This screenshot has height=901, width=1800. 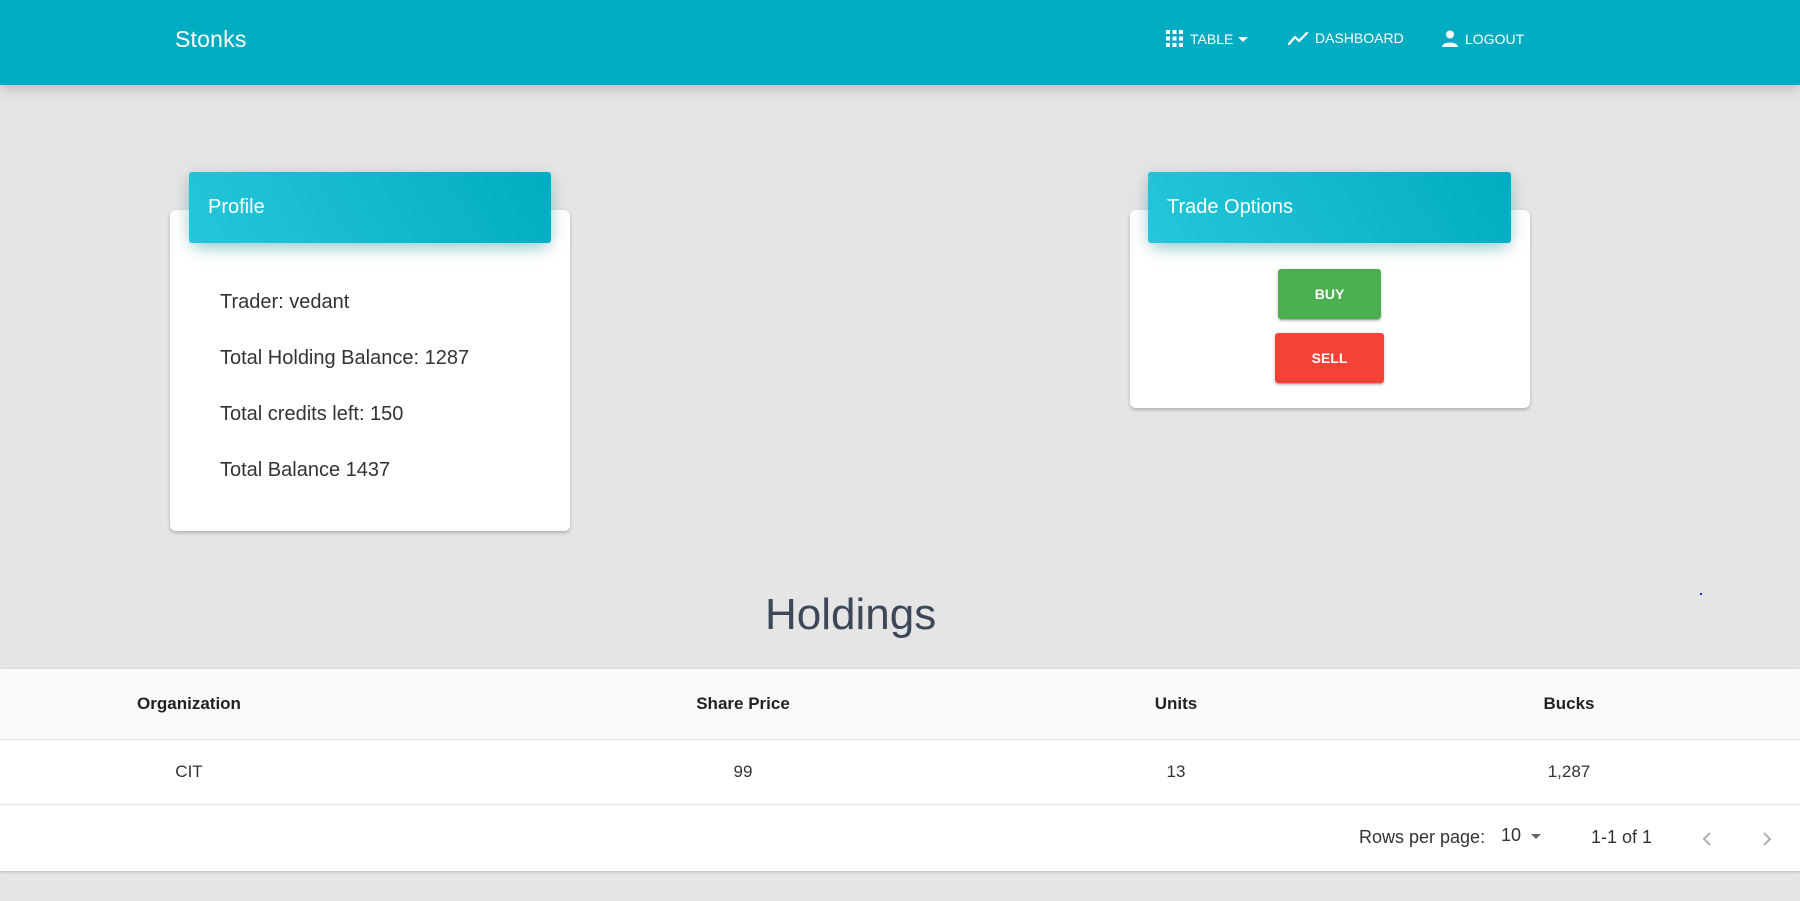 What do you see at coordinates (900, 42) in the screenshot?
I see `app-bar: Stonks TABLE DASHBOARD LOGOUT` at bounding box center [900, 42].